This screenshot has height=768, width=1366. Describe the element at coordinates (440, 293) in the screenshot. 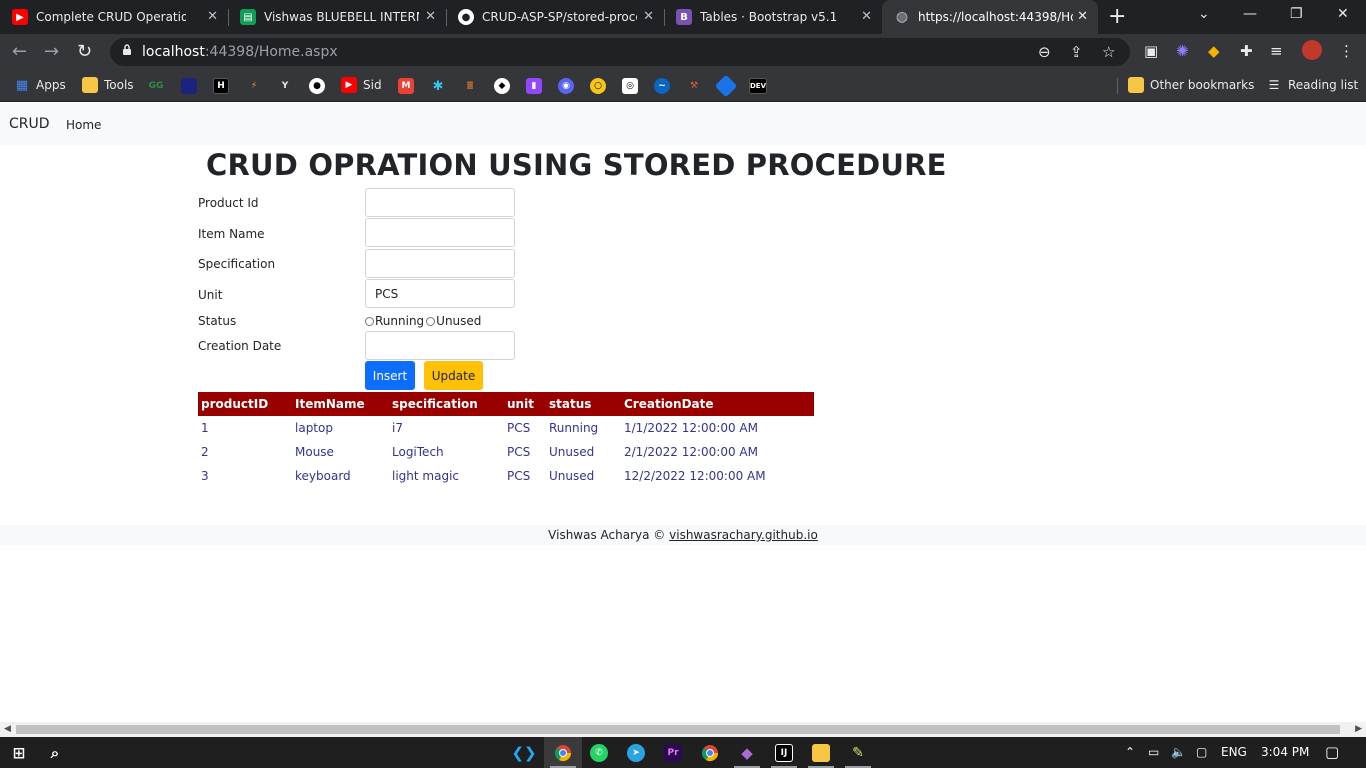

I see `unit-input` at that location.